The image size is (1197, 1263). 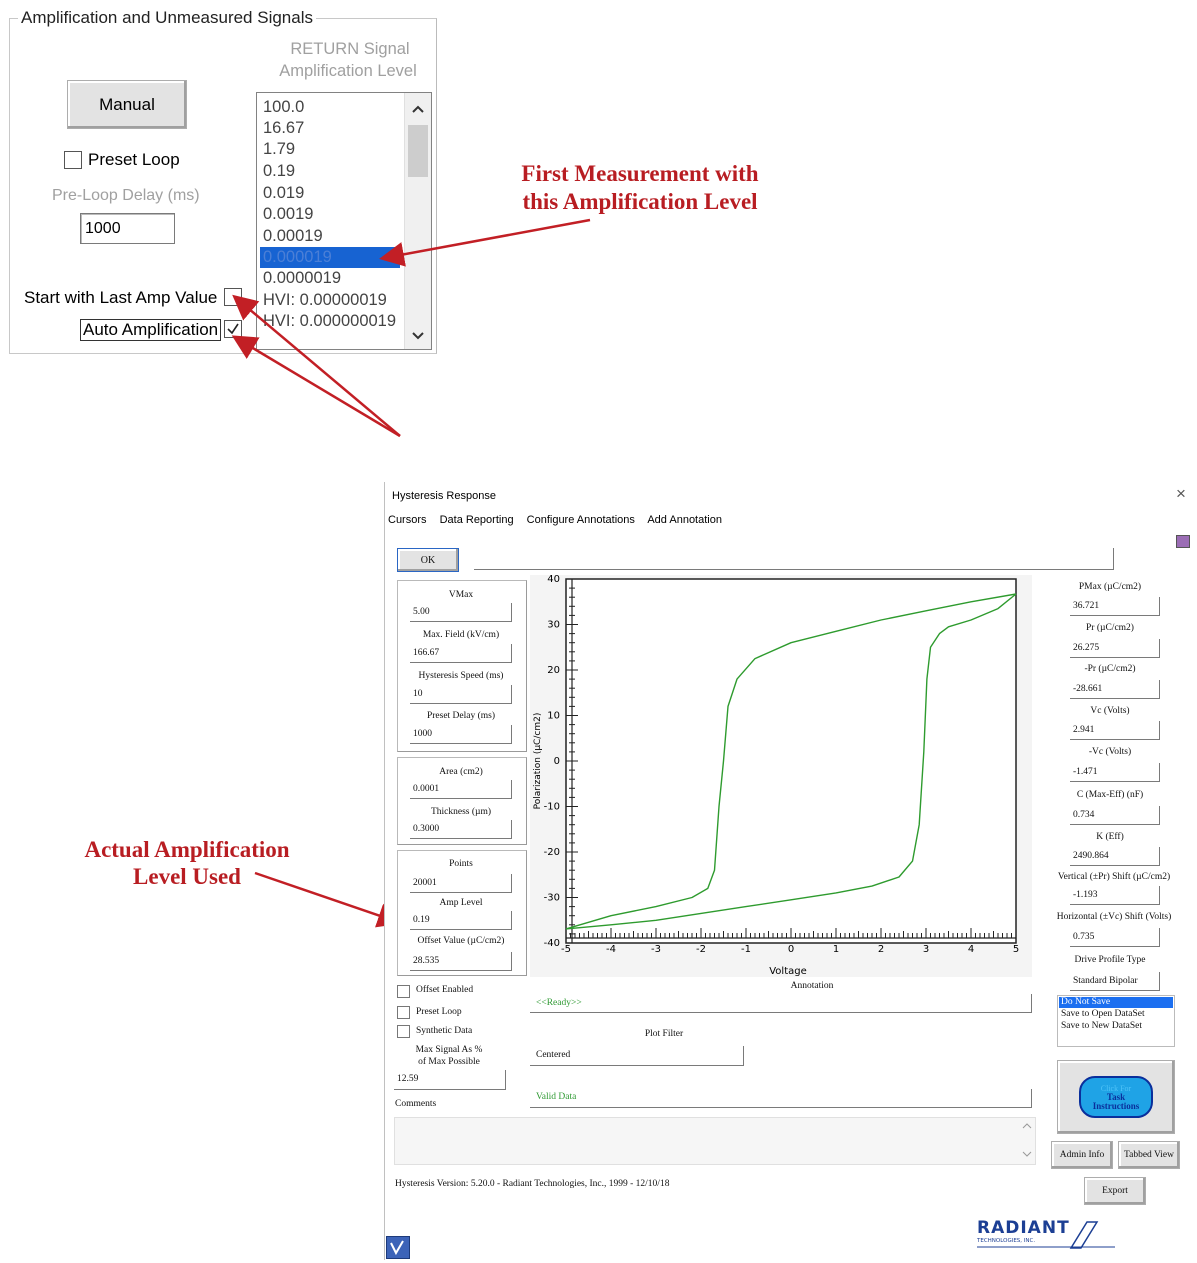 What do you see at coordinates (461, 789) in the screenshot?
I see `area-field: 0.0001` at bounding box center [461, 789].